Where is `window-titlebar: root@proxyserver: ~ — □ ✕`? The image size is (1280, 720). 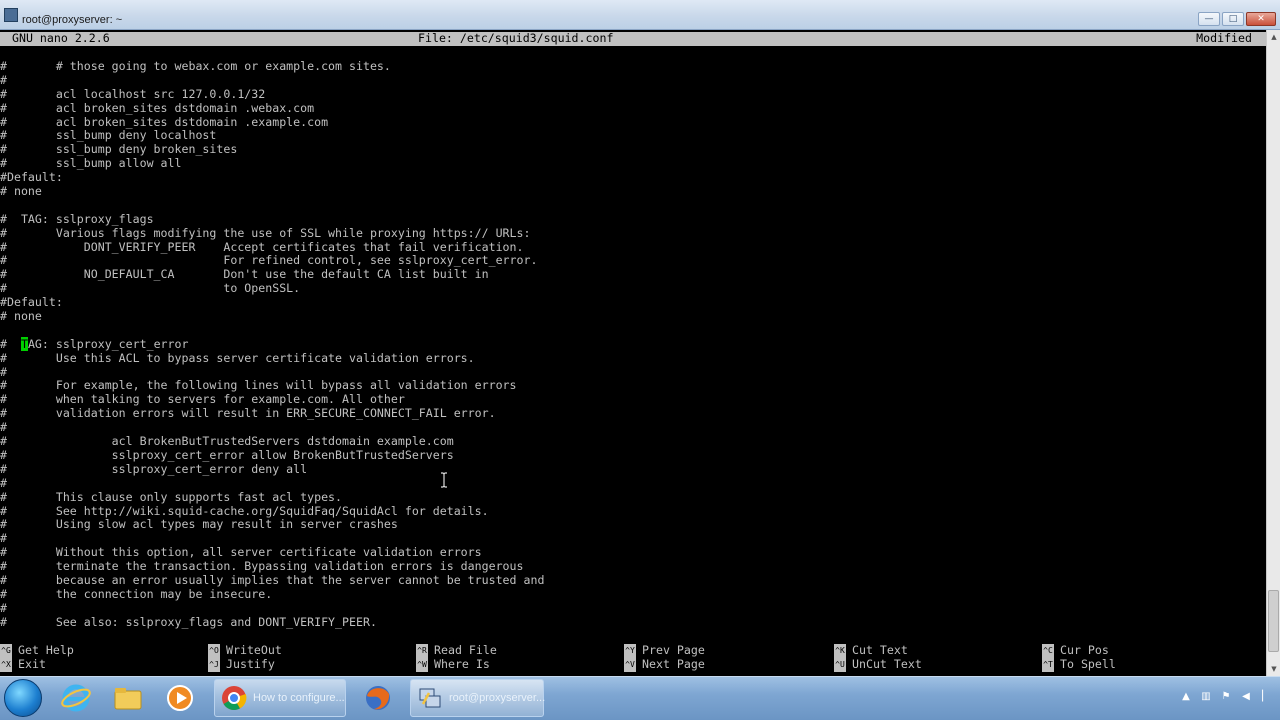 window-titlebar: root@proxyserver: ~ — □ ✕ is located at coordinates (640, 15).